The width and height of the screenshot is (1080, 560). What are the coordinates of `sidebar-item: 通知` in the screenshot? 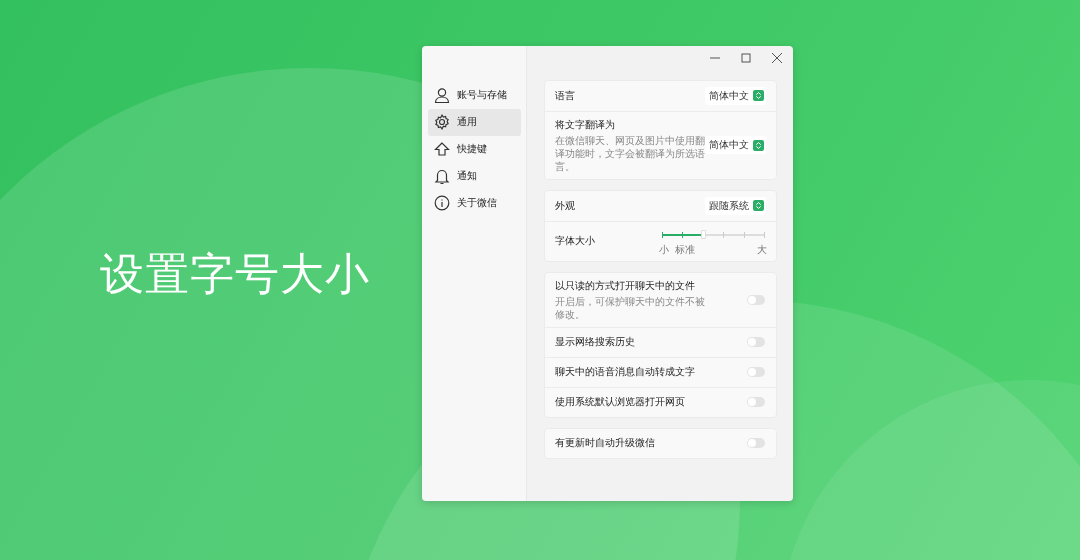 It's located at (474, 176).